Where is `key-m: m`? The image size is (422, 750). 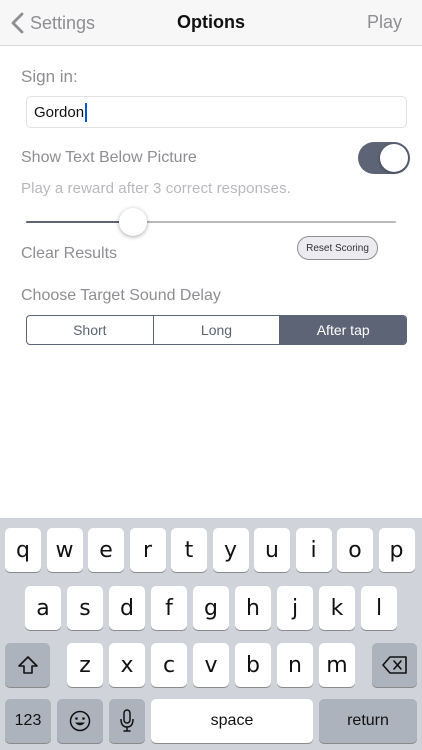
key-m: m is located at coordinates (337, 665).